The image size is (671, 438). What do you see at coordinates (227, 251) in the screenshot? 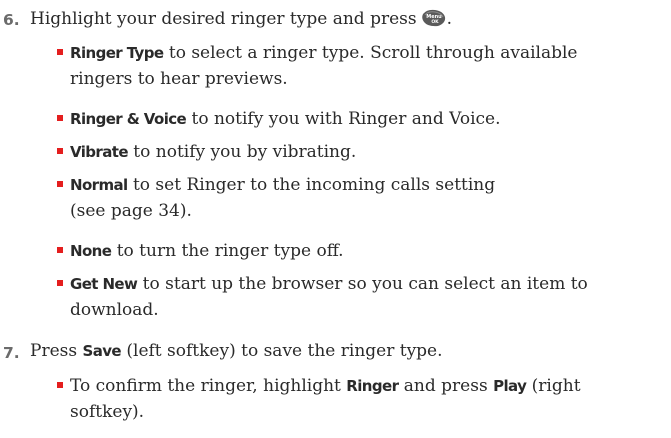
I see `option-description: to turn the ringer type off.` at bounding box center [227, 251].